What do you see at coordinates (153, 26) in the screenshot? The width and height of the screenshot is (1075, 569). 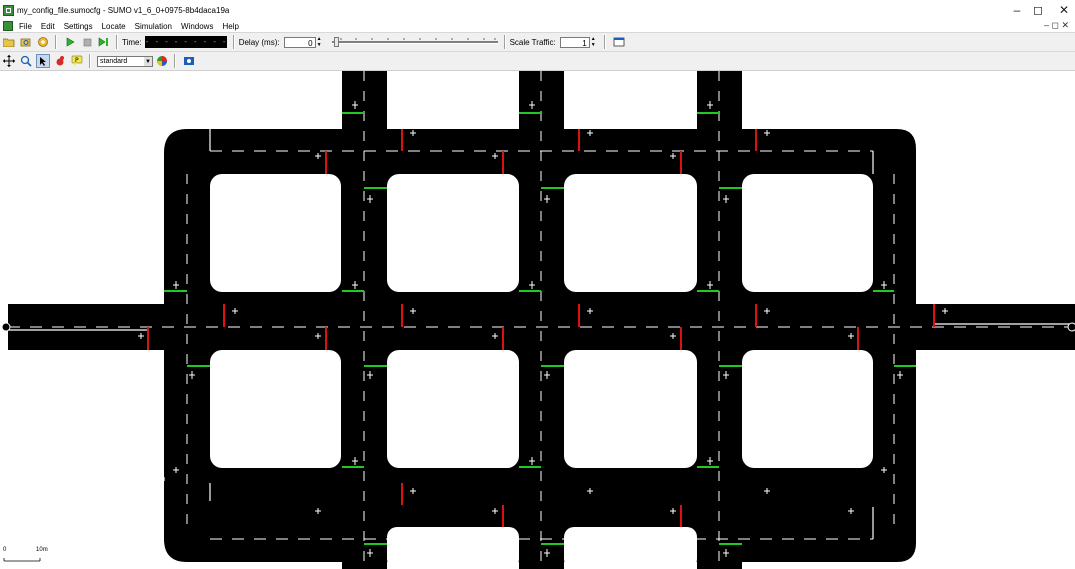 I see `menu-simulation: Simulation` at bounding box center [153, 26].